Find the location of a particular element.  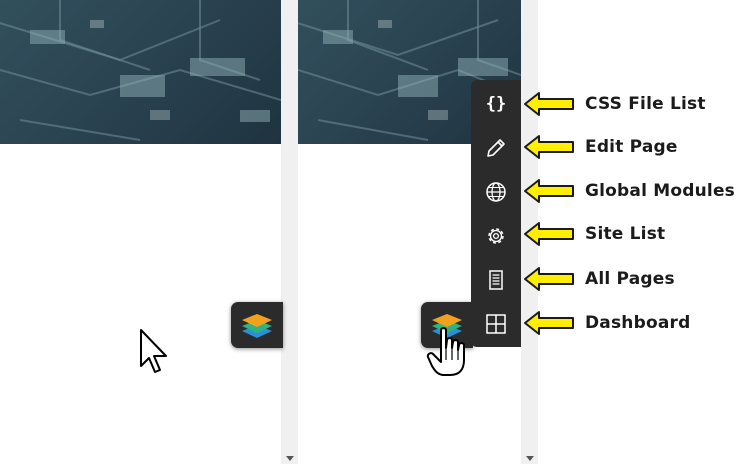

globe-icon is located at coordinates (496, 192).